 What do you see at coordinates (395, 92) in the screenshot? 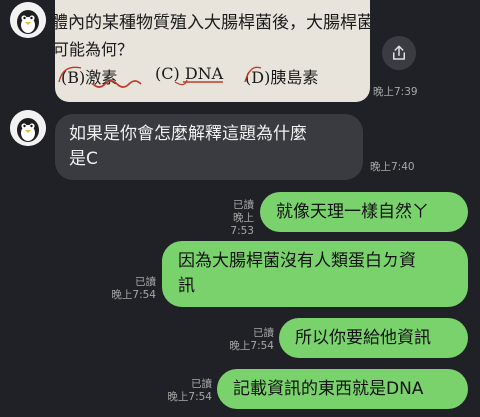
I see `timestamp: 晚上7:39` at bounding box center [395, 92].